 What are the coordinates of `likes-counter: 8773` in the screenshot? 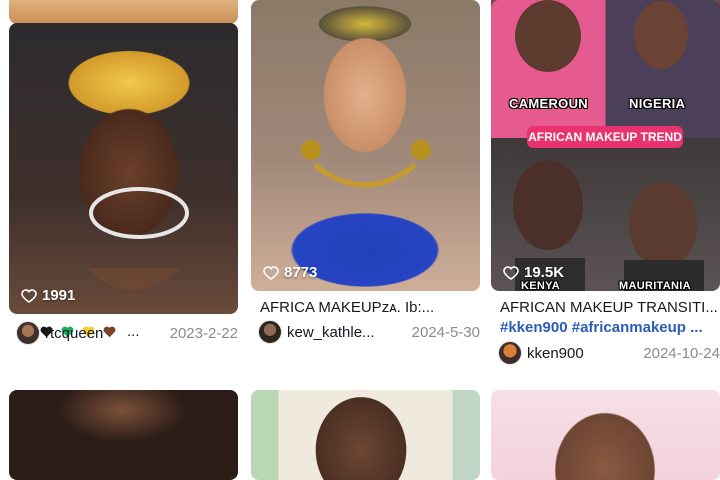 It's located at (290, 272).